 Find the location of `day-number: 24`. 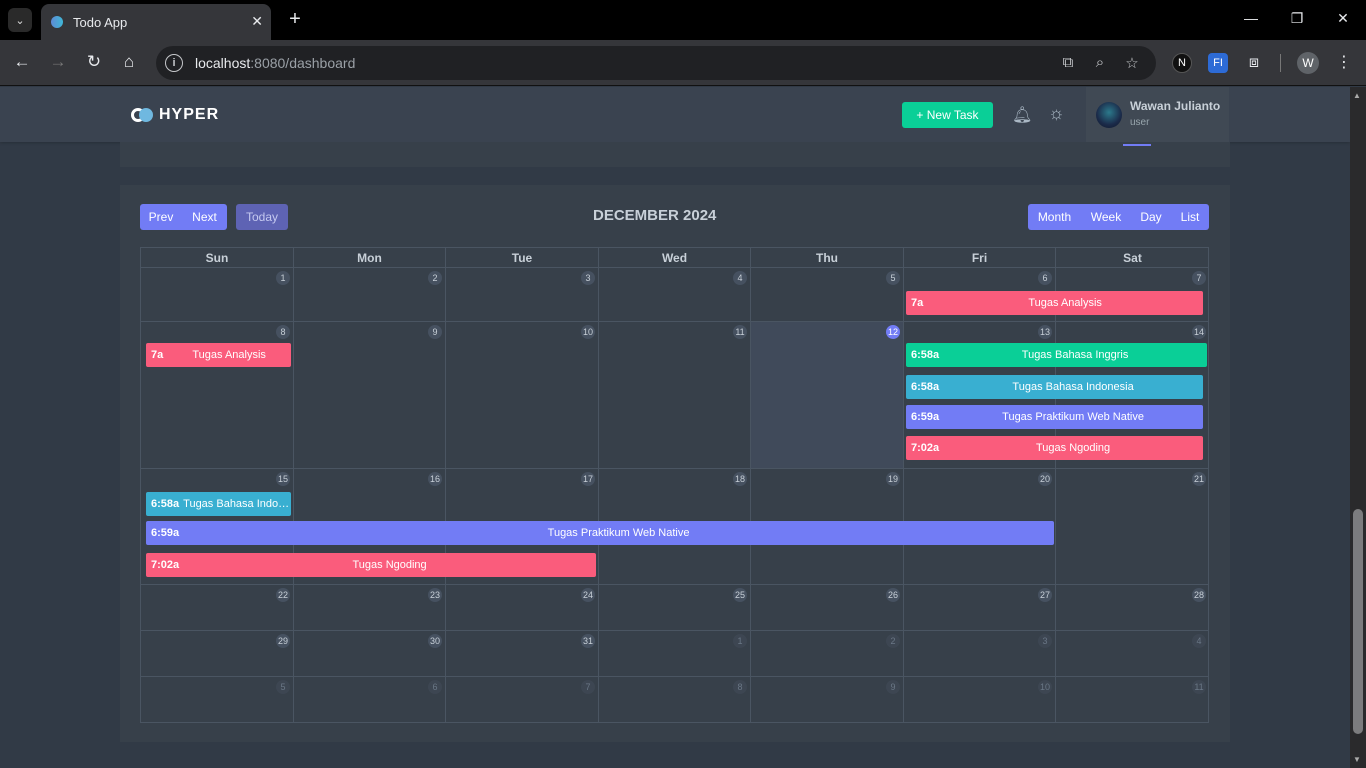

day-number: 24 is located at coordinates (587, 595).